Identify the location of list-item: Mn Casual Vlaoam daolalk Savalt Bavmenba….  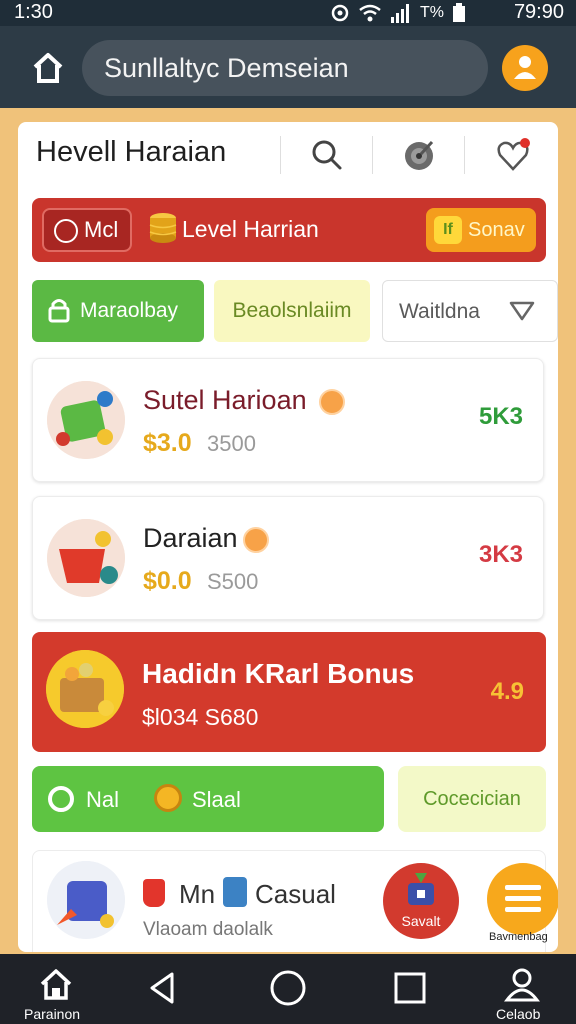
(295, 901).